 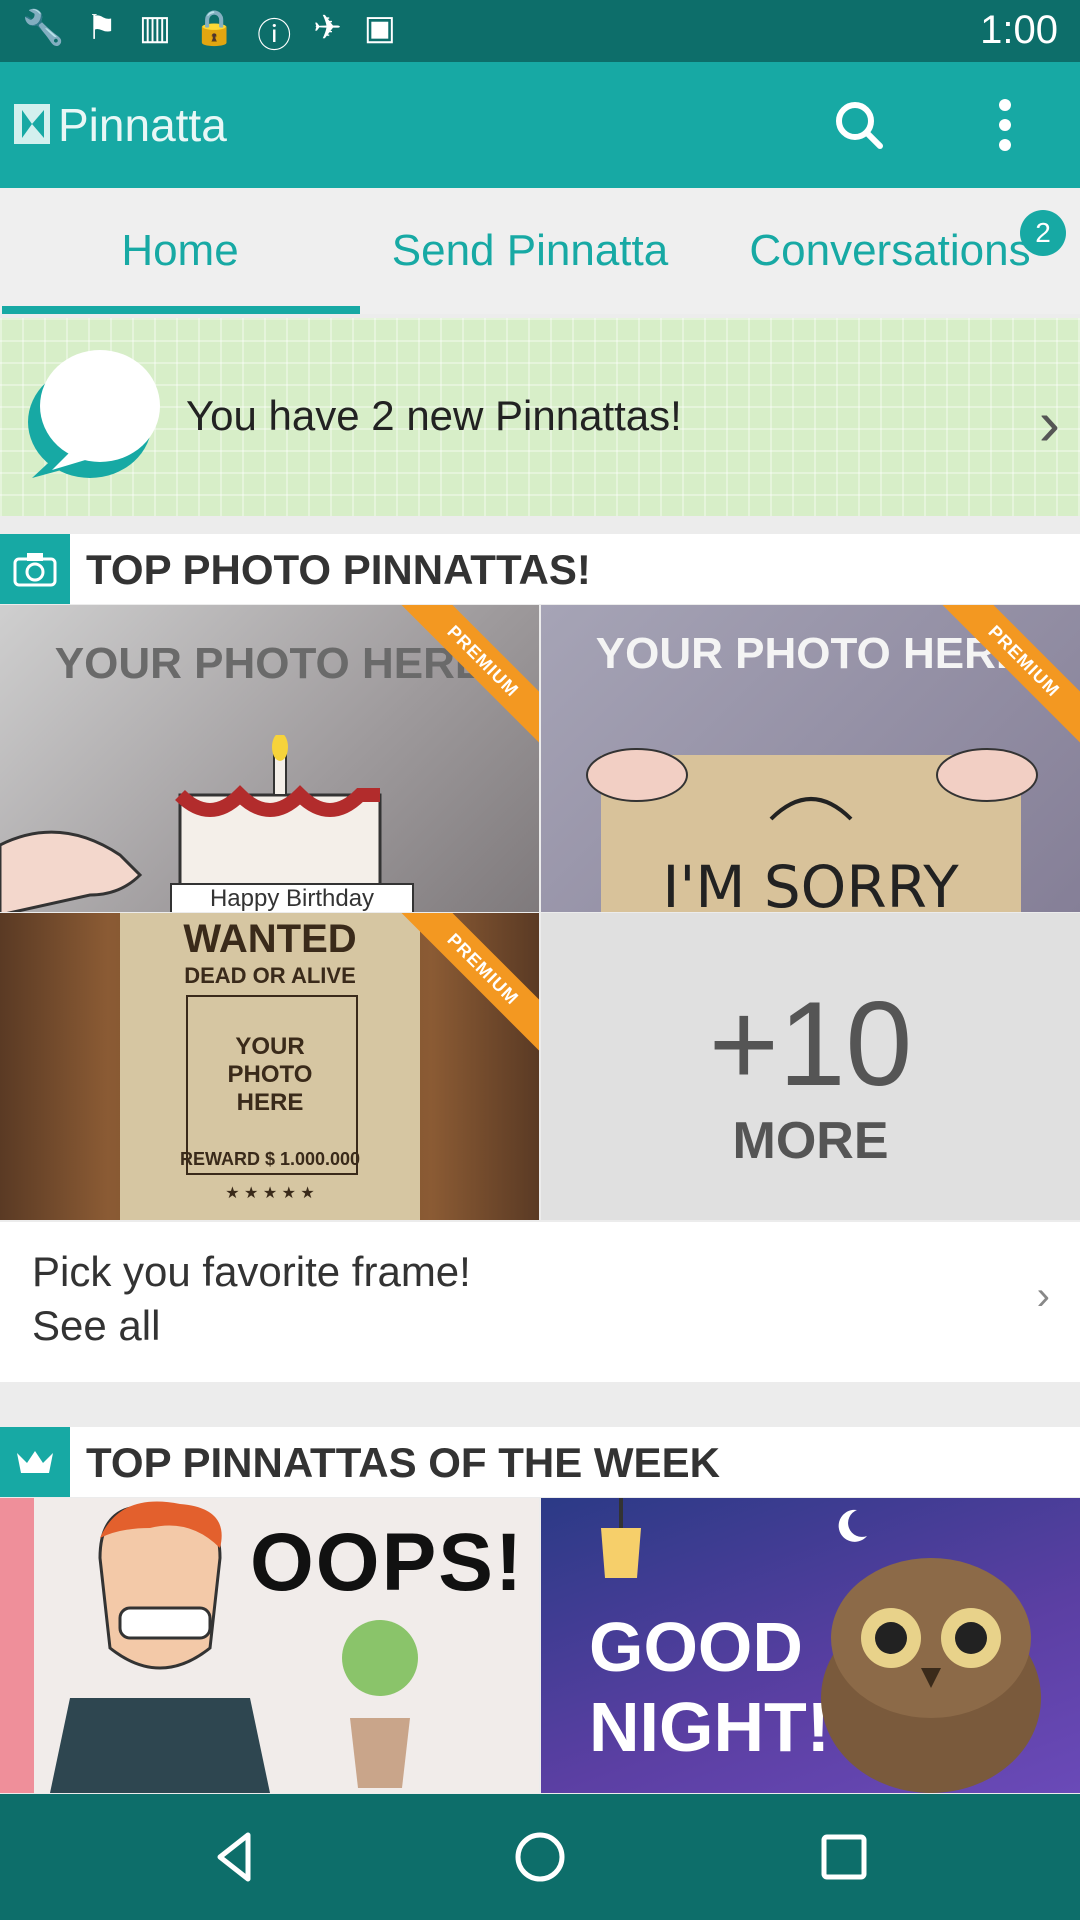 I want to click on new-pinnattas-banner: You have 2 new Pinnattas! ›, so click(x=540, y=417).